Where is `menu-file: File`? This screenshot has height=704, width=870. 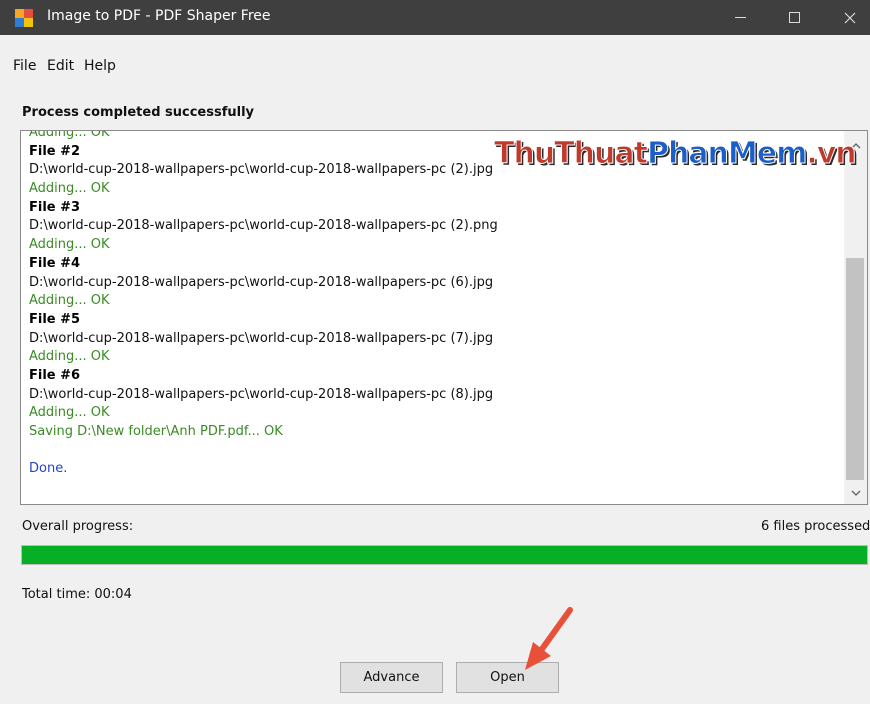
menu-file: File is located at coordinates (24, 66).